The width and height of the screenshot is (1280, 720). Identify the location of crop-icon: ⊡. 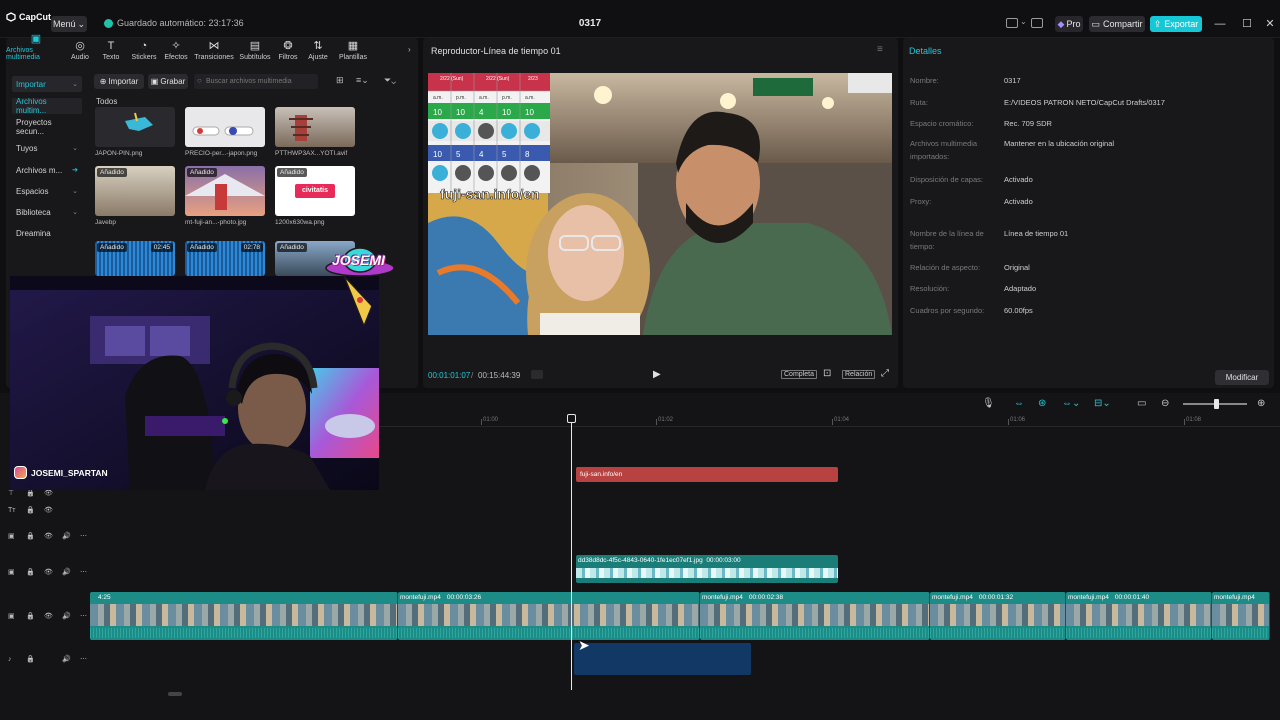
(827, 373).